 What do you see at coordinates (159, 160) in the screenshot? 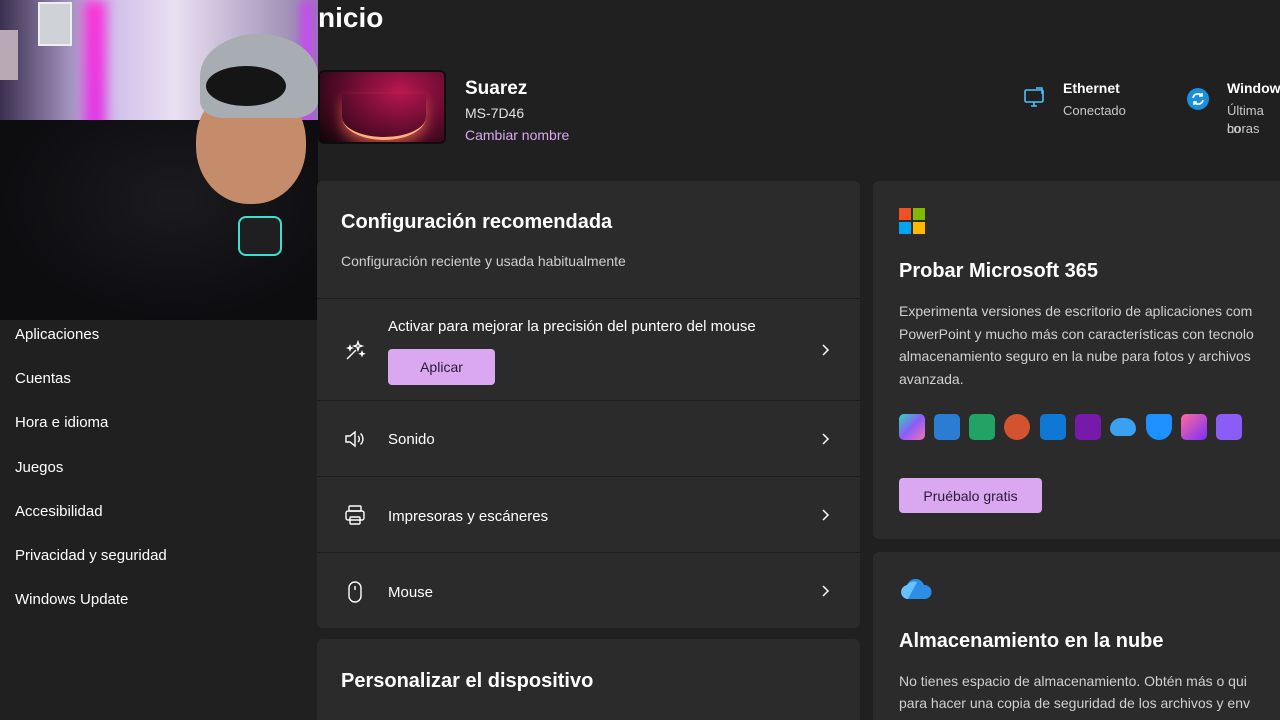
I see `webcam-overlay` at bounding box center [159, 160].